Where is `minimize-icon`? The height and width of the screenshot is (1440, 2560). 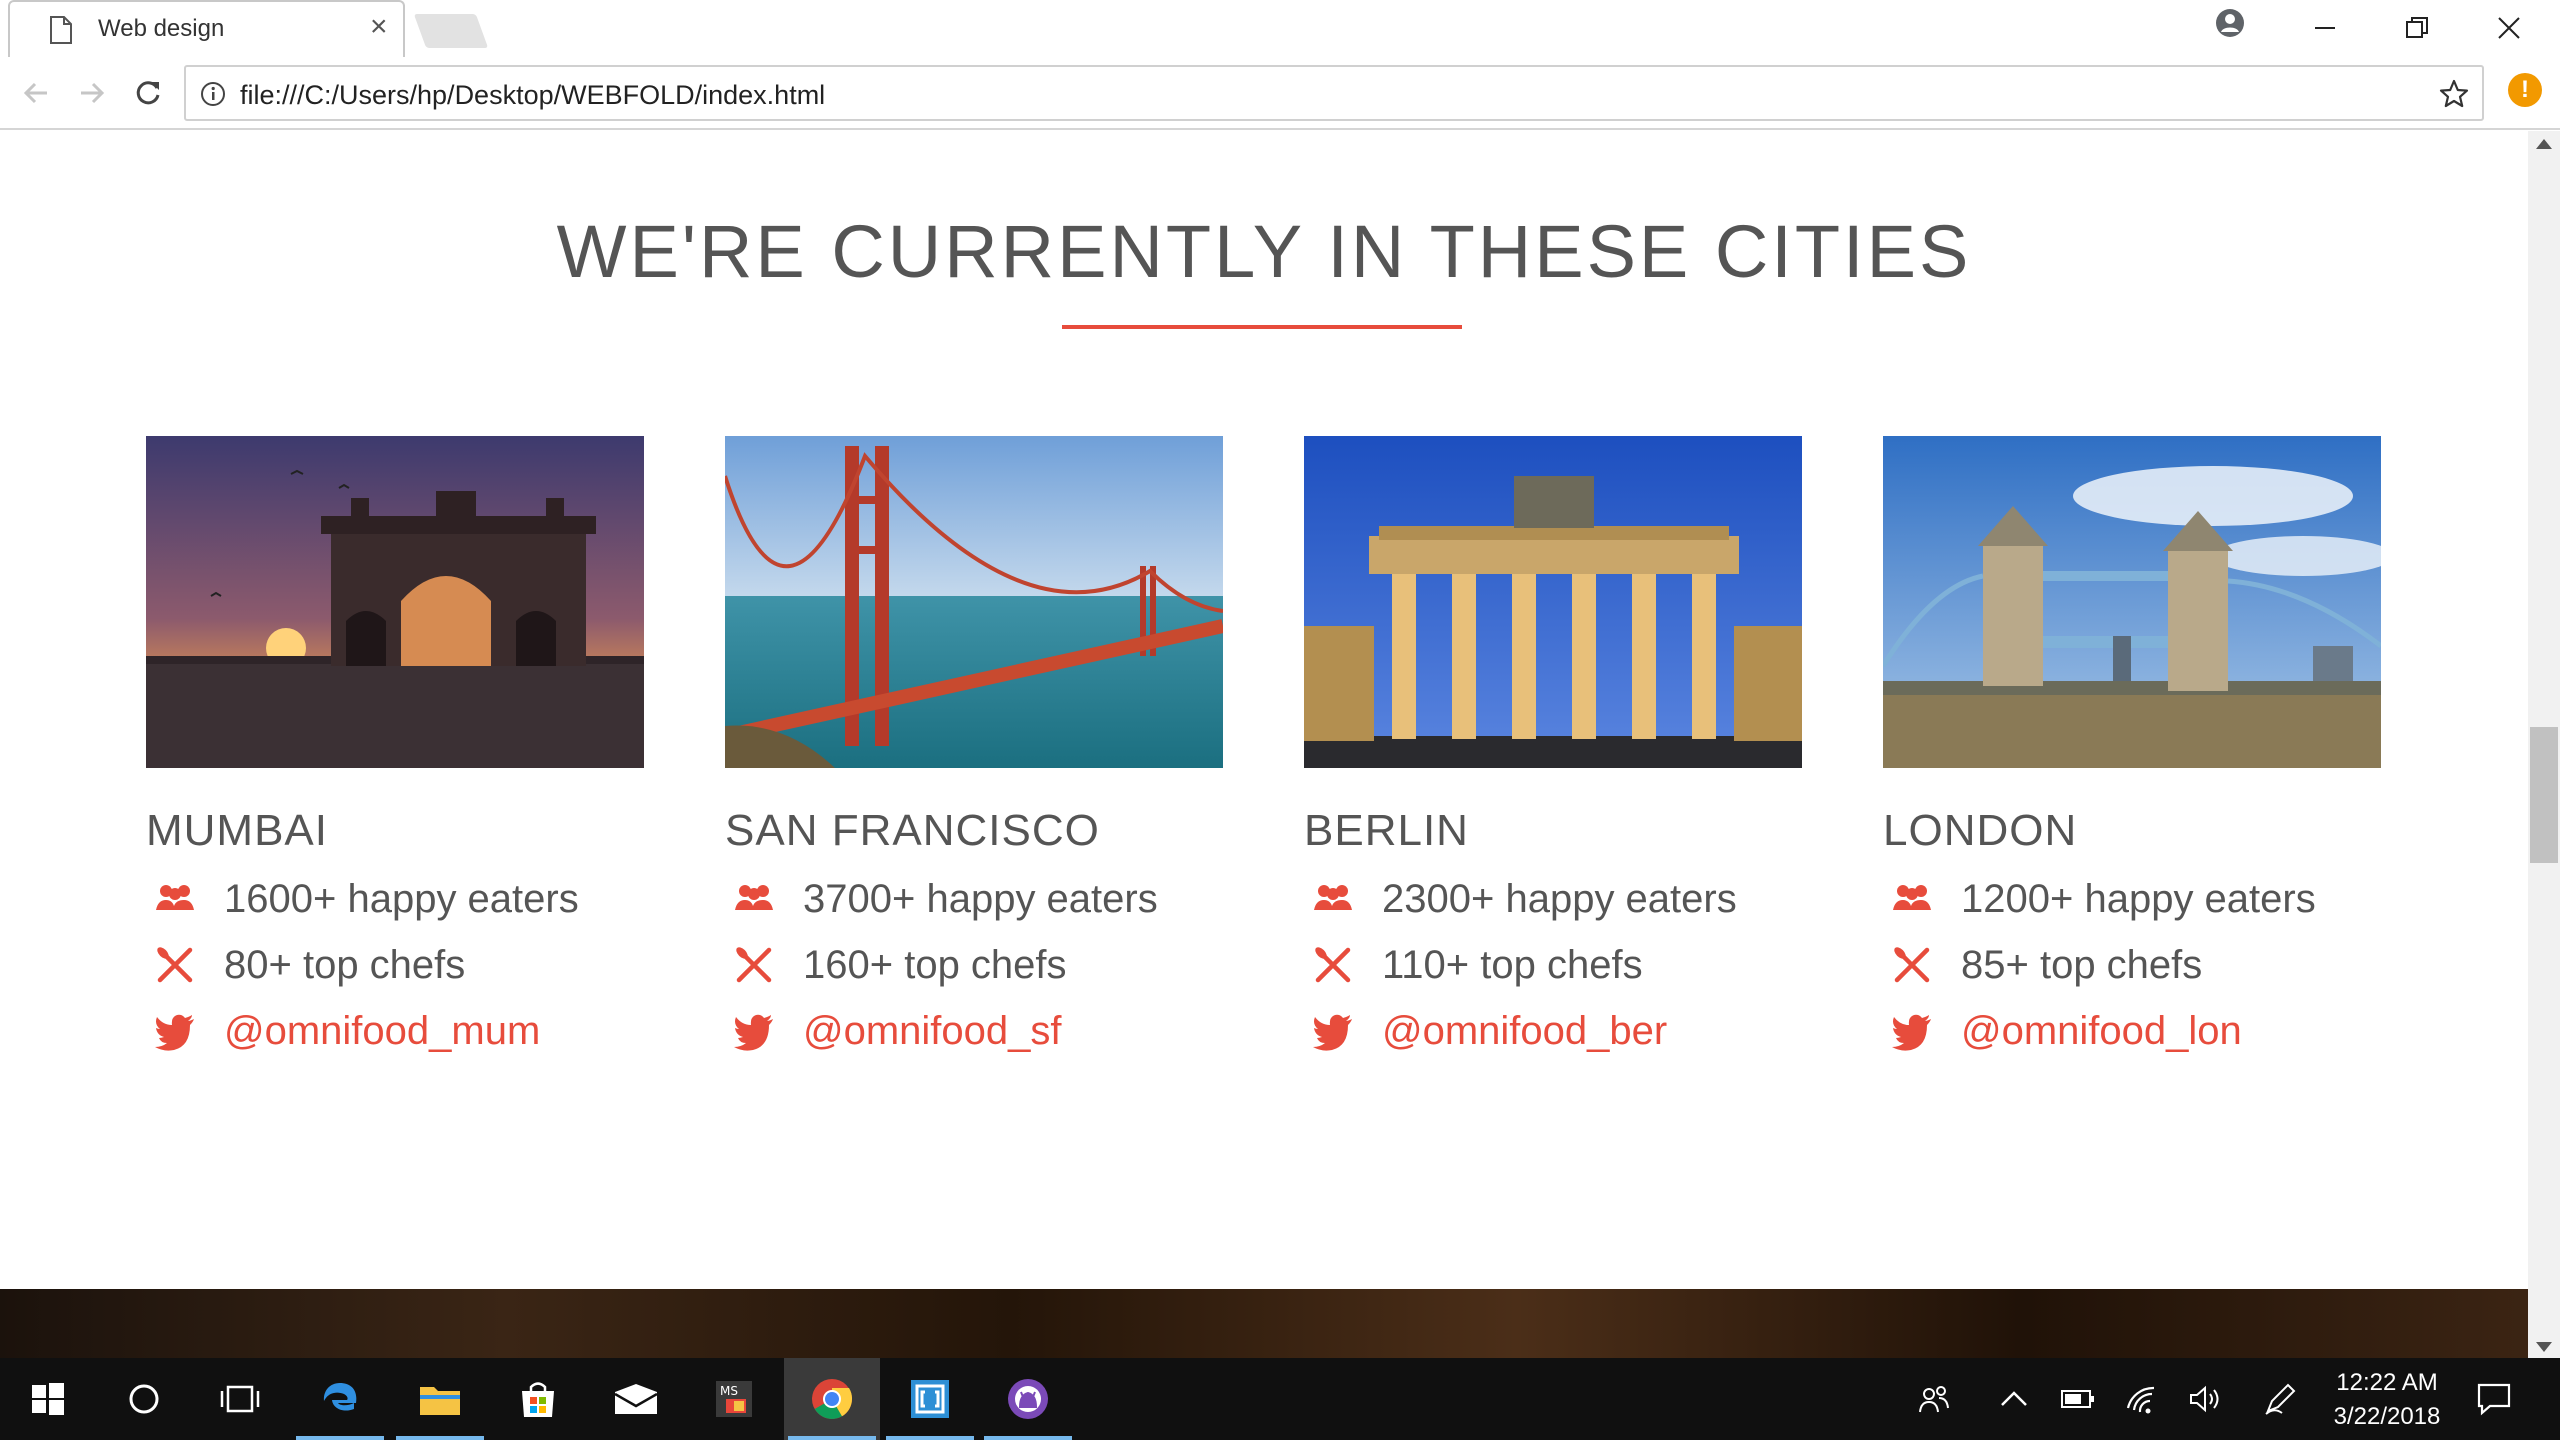
minimize-icon is located at coordinates (2325, 28).